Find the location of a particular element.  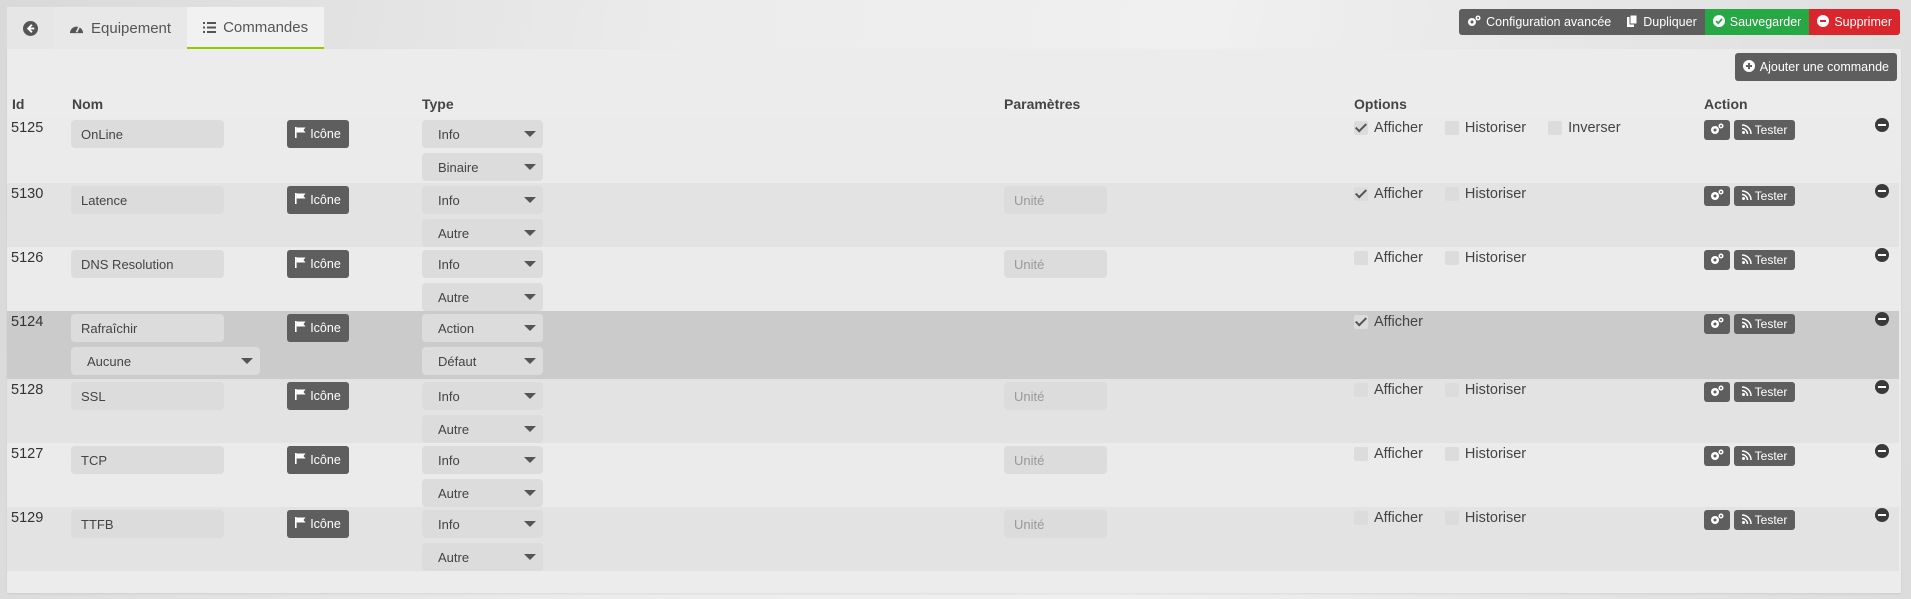

config-avancee-button: Configuration avancée is located at coordinates (1539, 22).